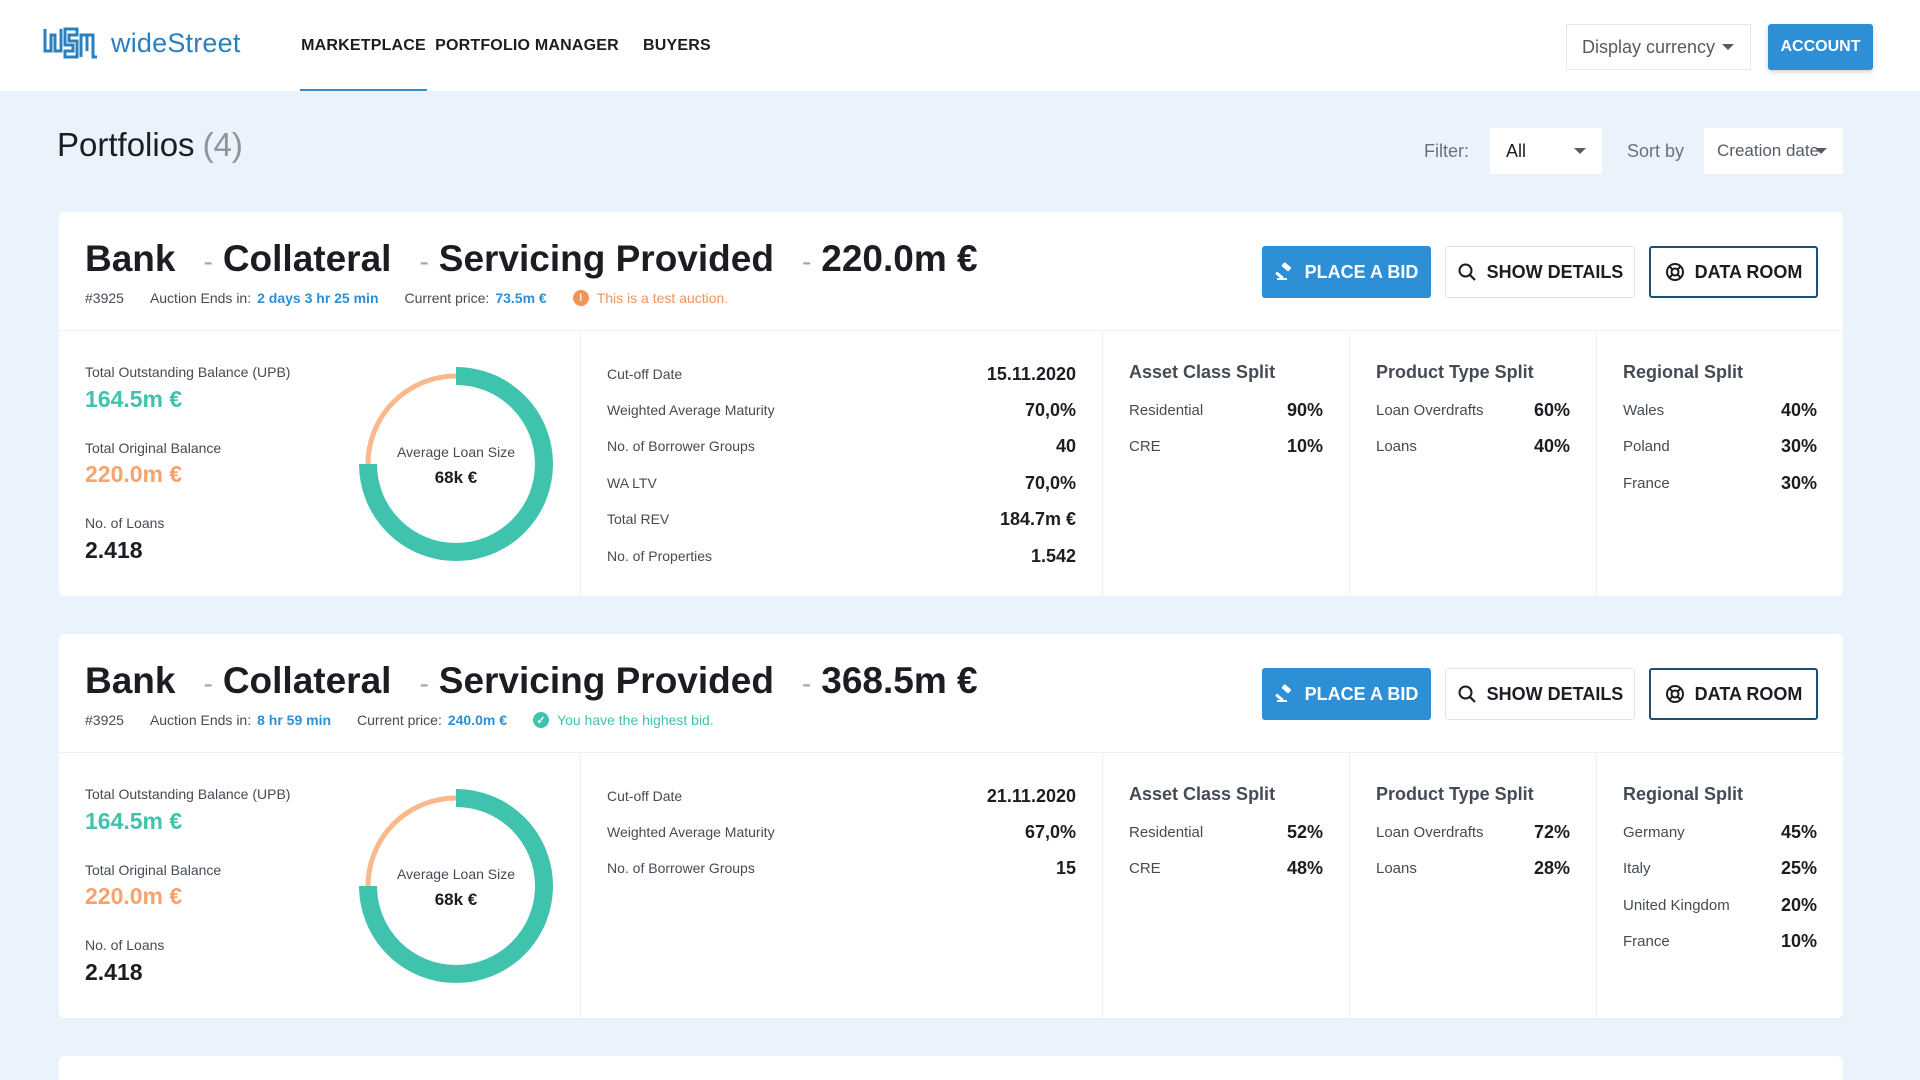 This screenshot has width=1920, height=1080. Describe the element at coordinates (1396, 868) in the screenshot. I see `split-key: Loans` at that location.